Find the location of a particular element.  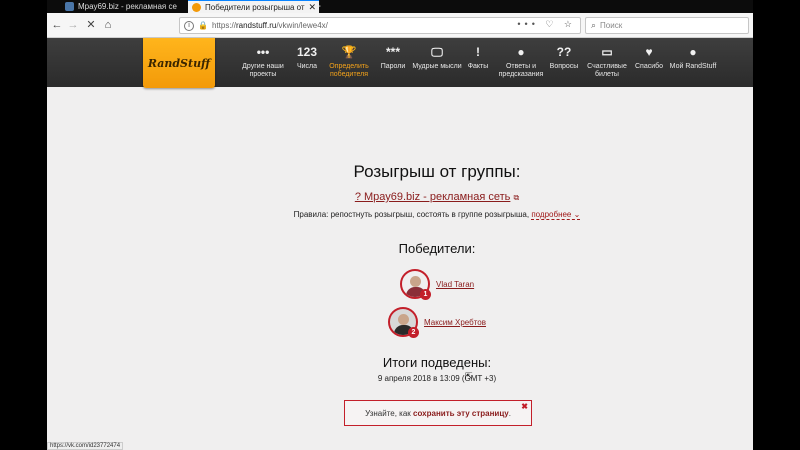

rank-badge: 2 is located at coordinates (413, 332).